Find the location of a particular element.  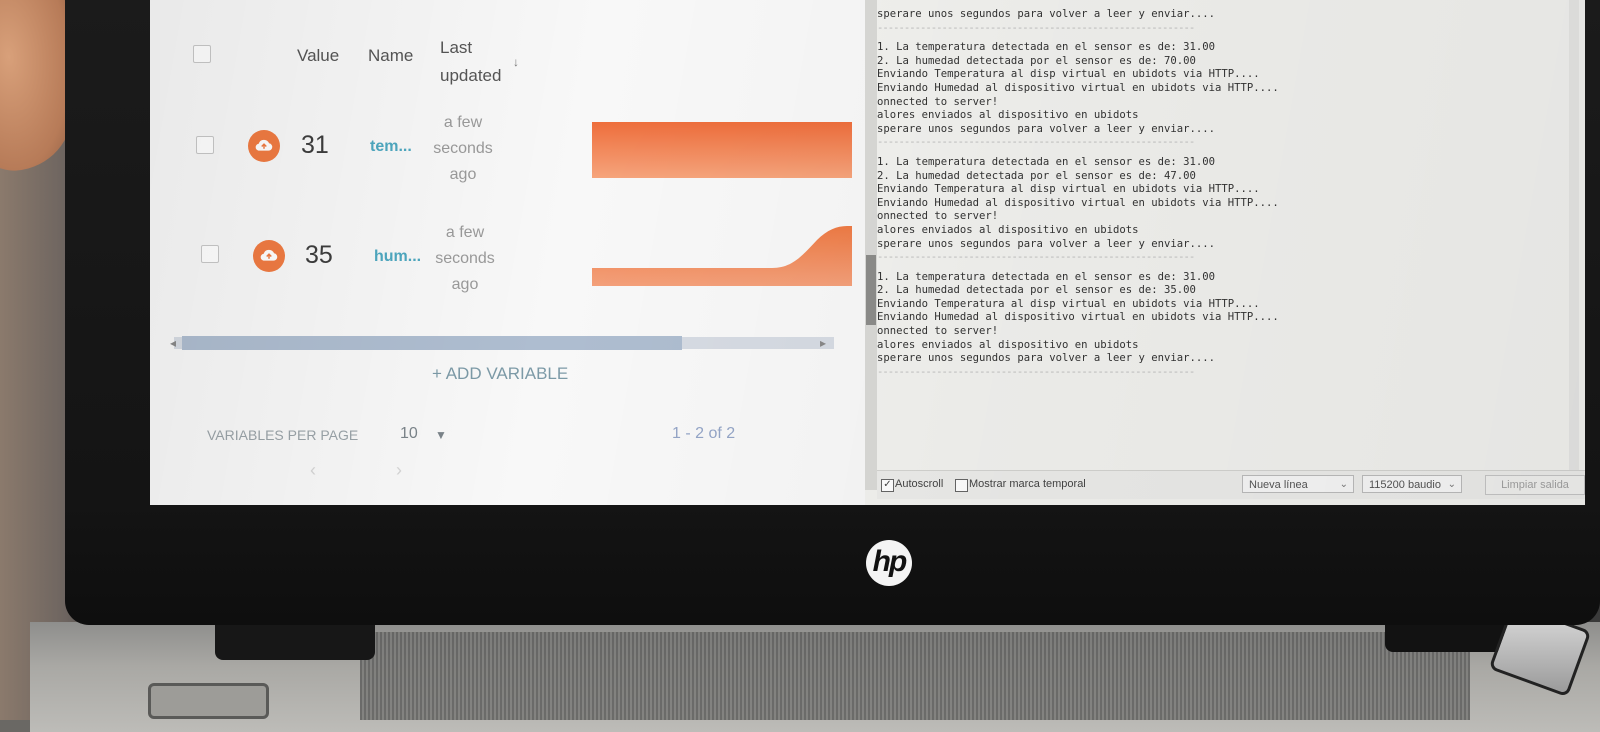

line-ending-select: Nueva línea ⌄ is located at coordinates (1298, 484).